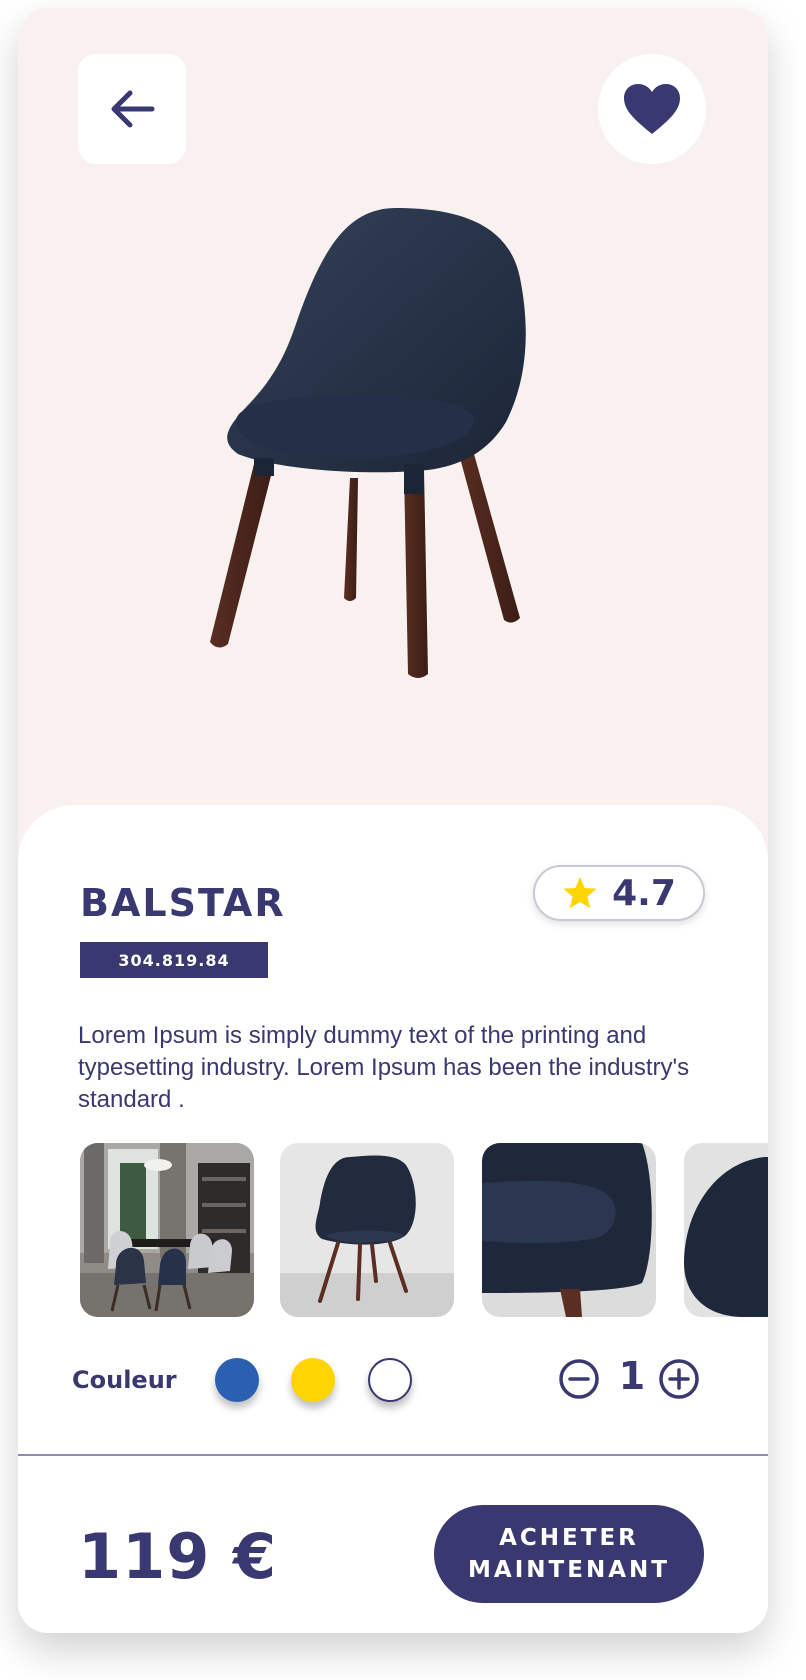 This screenshot has width=806, height=1680. Describe the element at coordinates (124, 1380) in the screenshot. I see `color-label: Couleur` at that location.